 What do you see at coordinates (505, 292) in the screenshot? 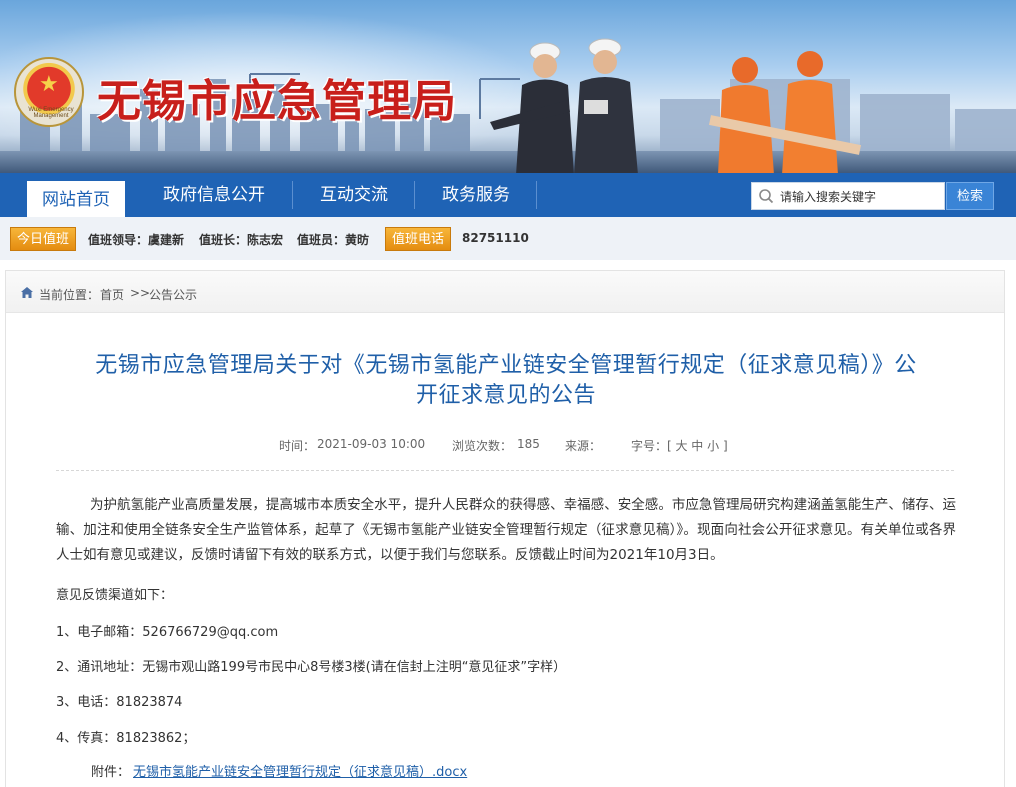
I see `breadcrumb: 当前位置： 首页 >> 公告公示` at bounding box center [505, 292].